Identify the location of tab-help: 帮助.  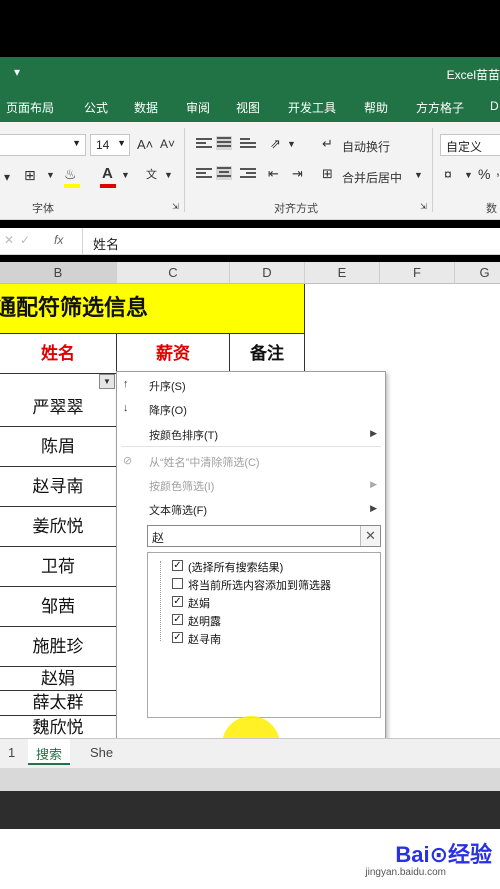
(376, 107).